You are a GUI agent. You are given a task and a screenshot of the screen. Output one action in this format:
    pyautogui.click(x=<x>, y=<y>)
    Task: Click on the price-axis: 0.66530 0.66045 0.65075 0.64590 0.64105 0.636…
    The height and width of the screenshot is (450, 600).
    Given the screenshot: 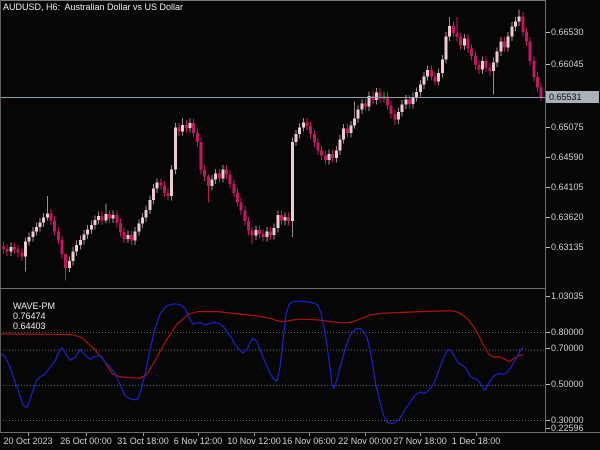 What is the action you would take?
    pyautogui.click(x=572, y=216)
    